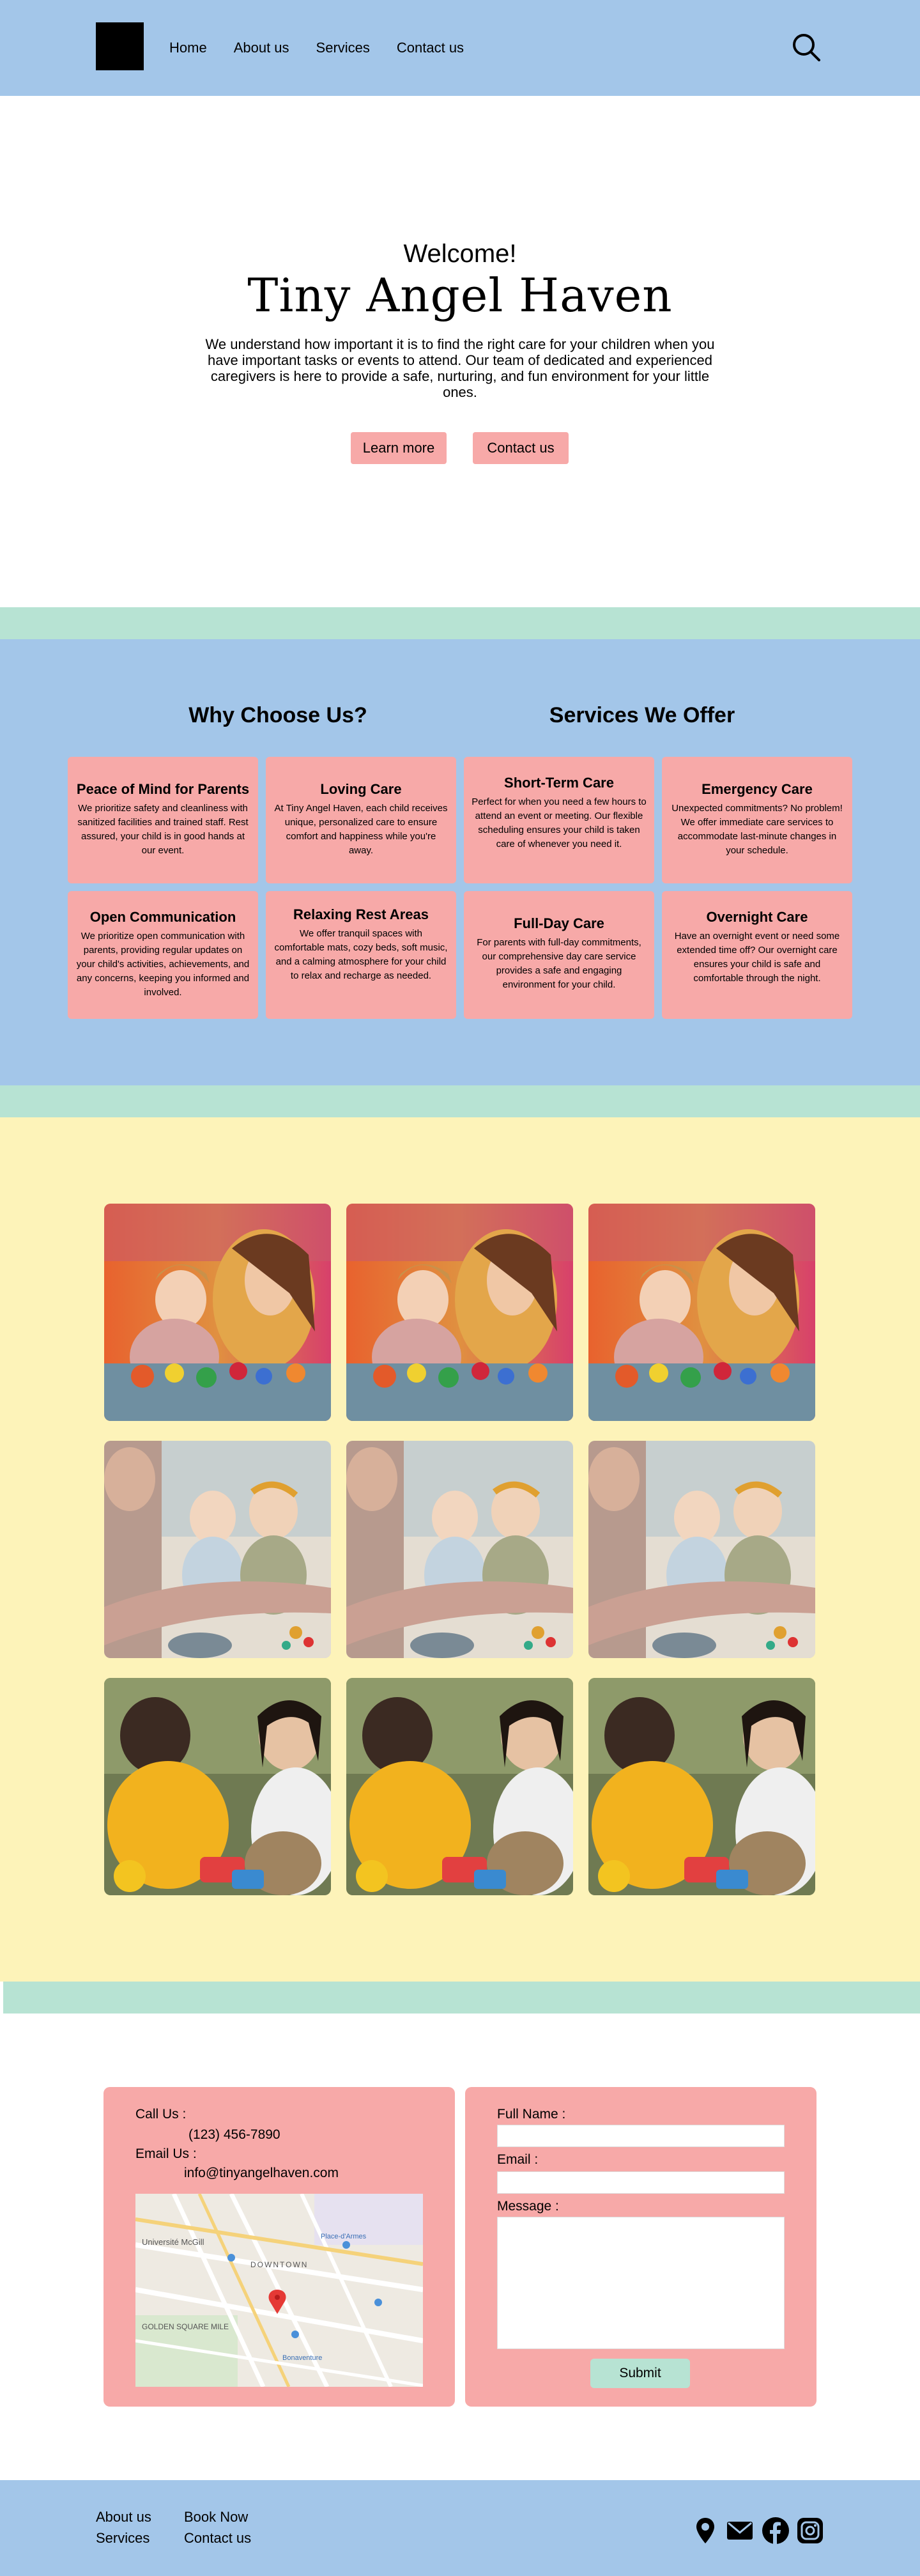  What do you see at coordinates (120, 46) in the screenshot?
I see `logo` at bounding box center [120, 46].